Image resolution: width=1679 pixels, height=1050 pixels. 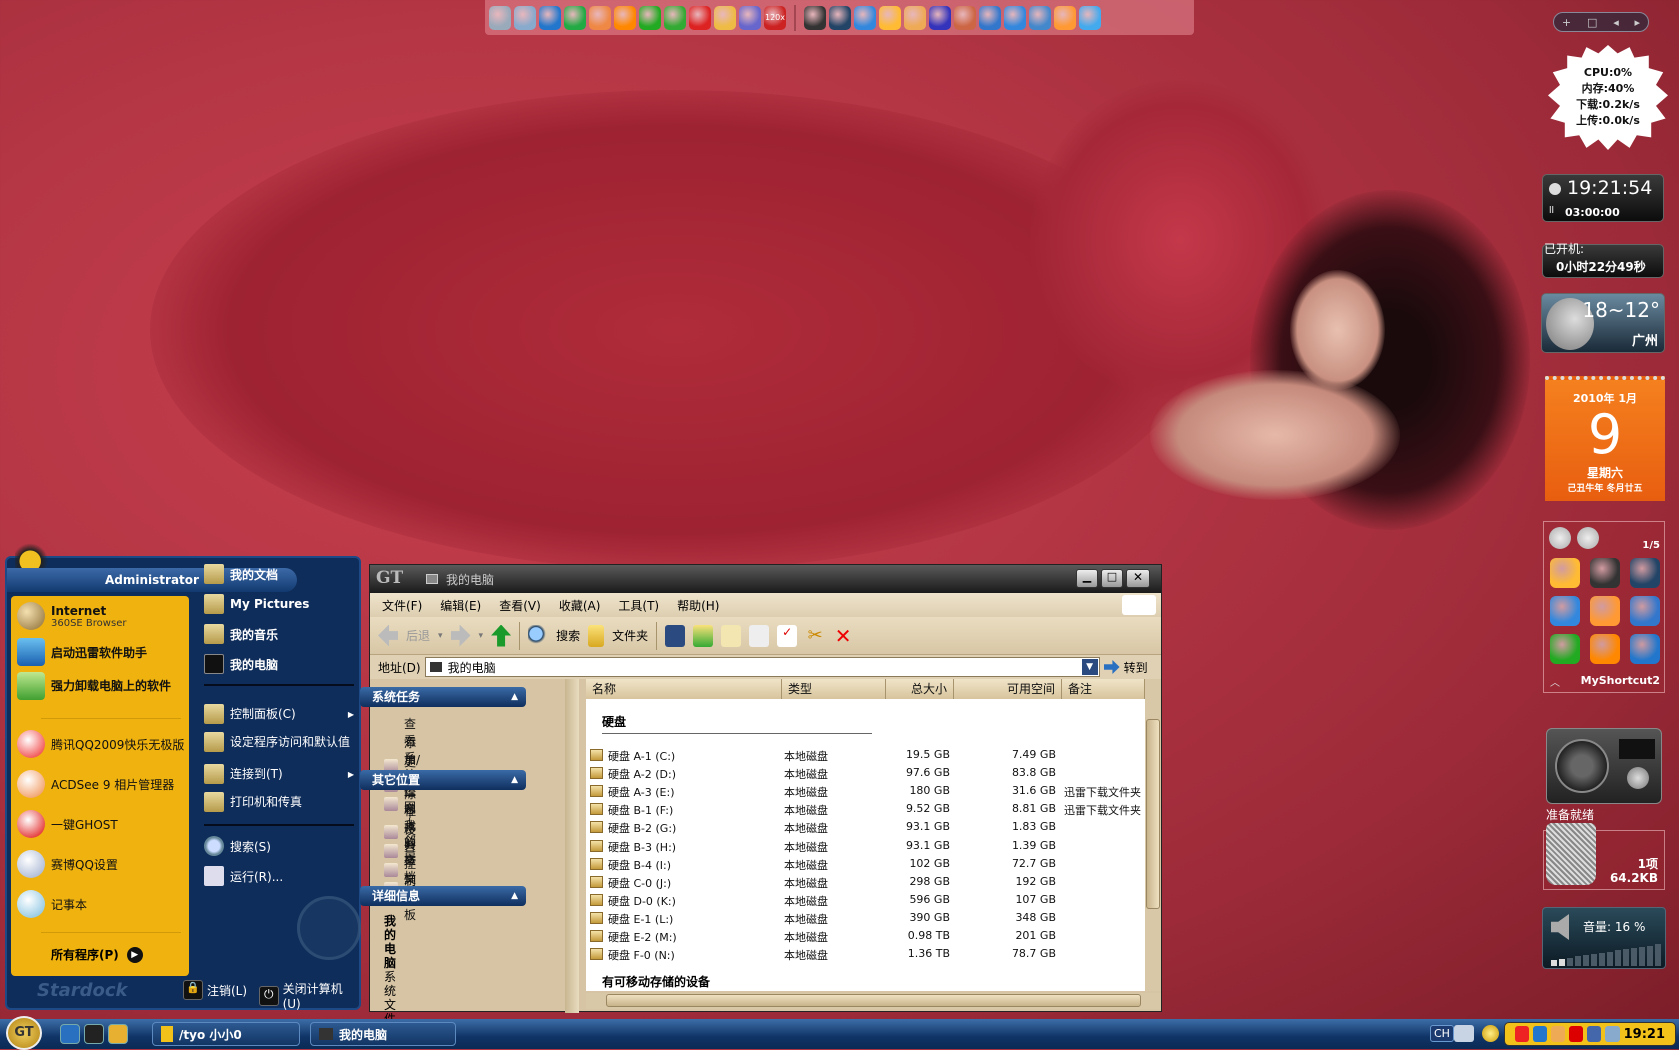 I want to click on recent-program: ACDSee 9 相片管理器, so click(x=102, y=784).